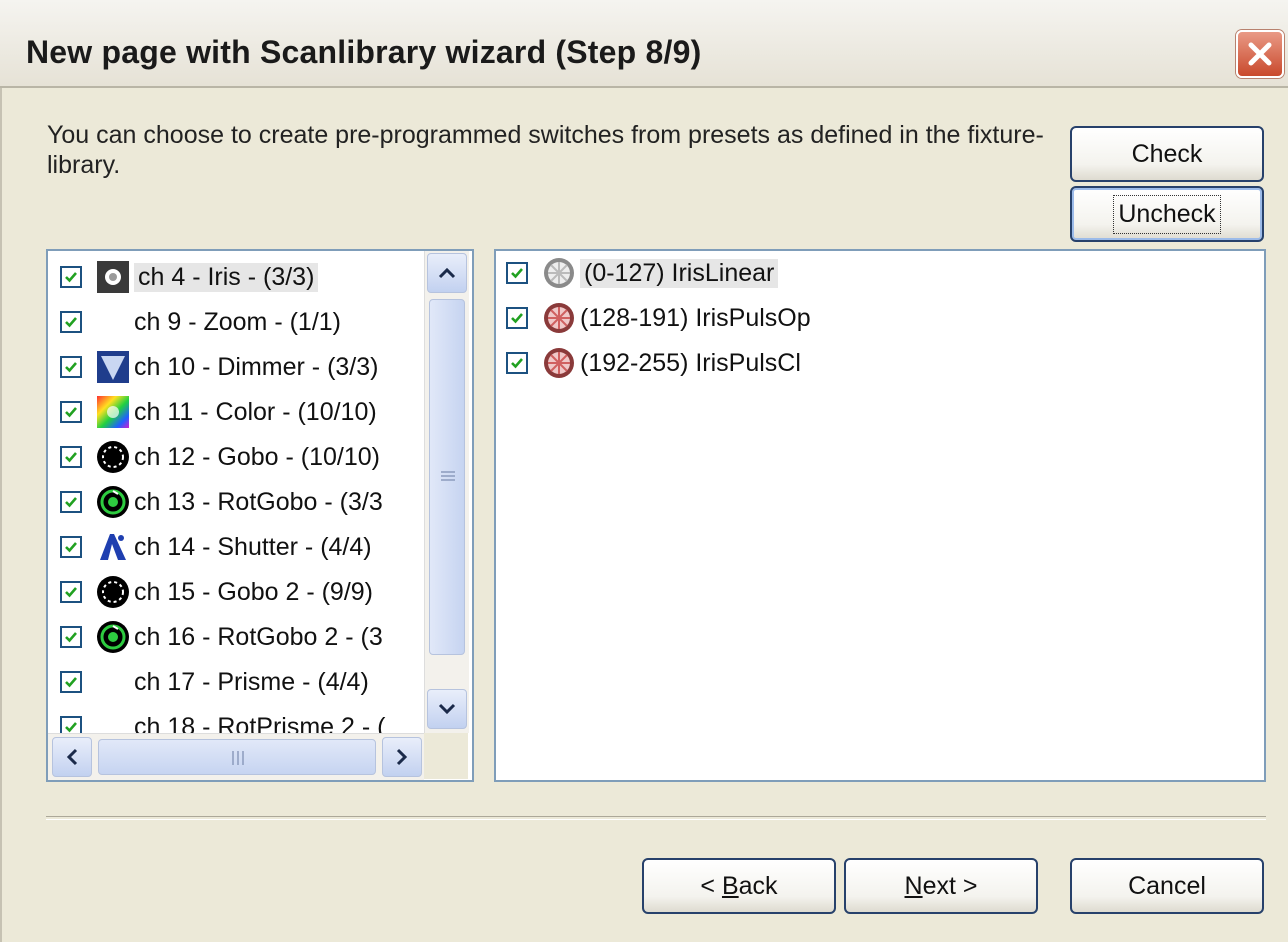  I want to click on horizontal-scrollbar, so click(236, 756).